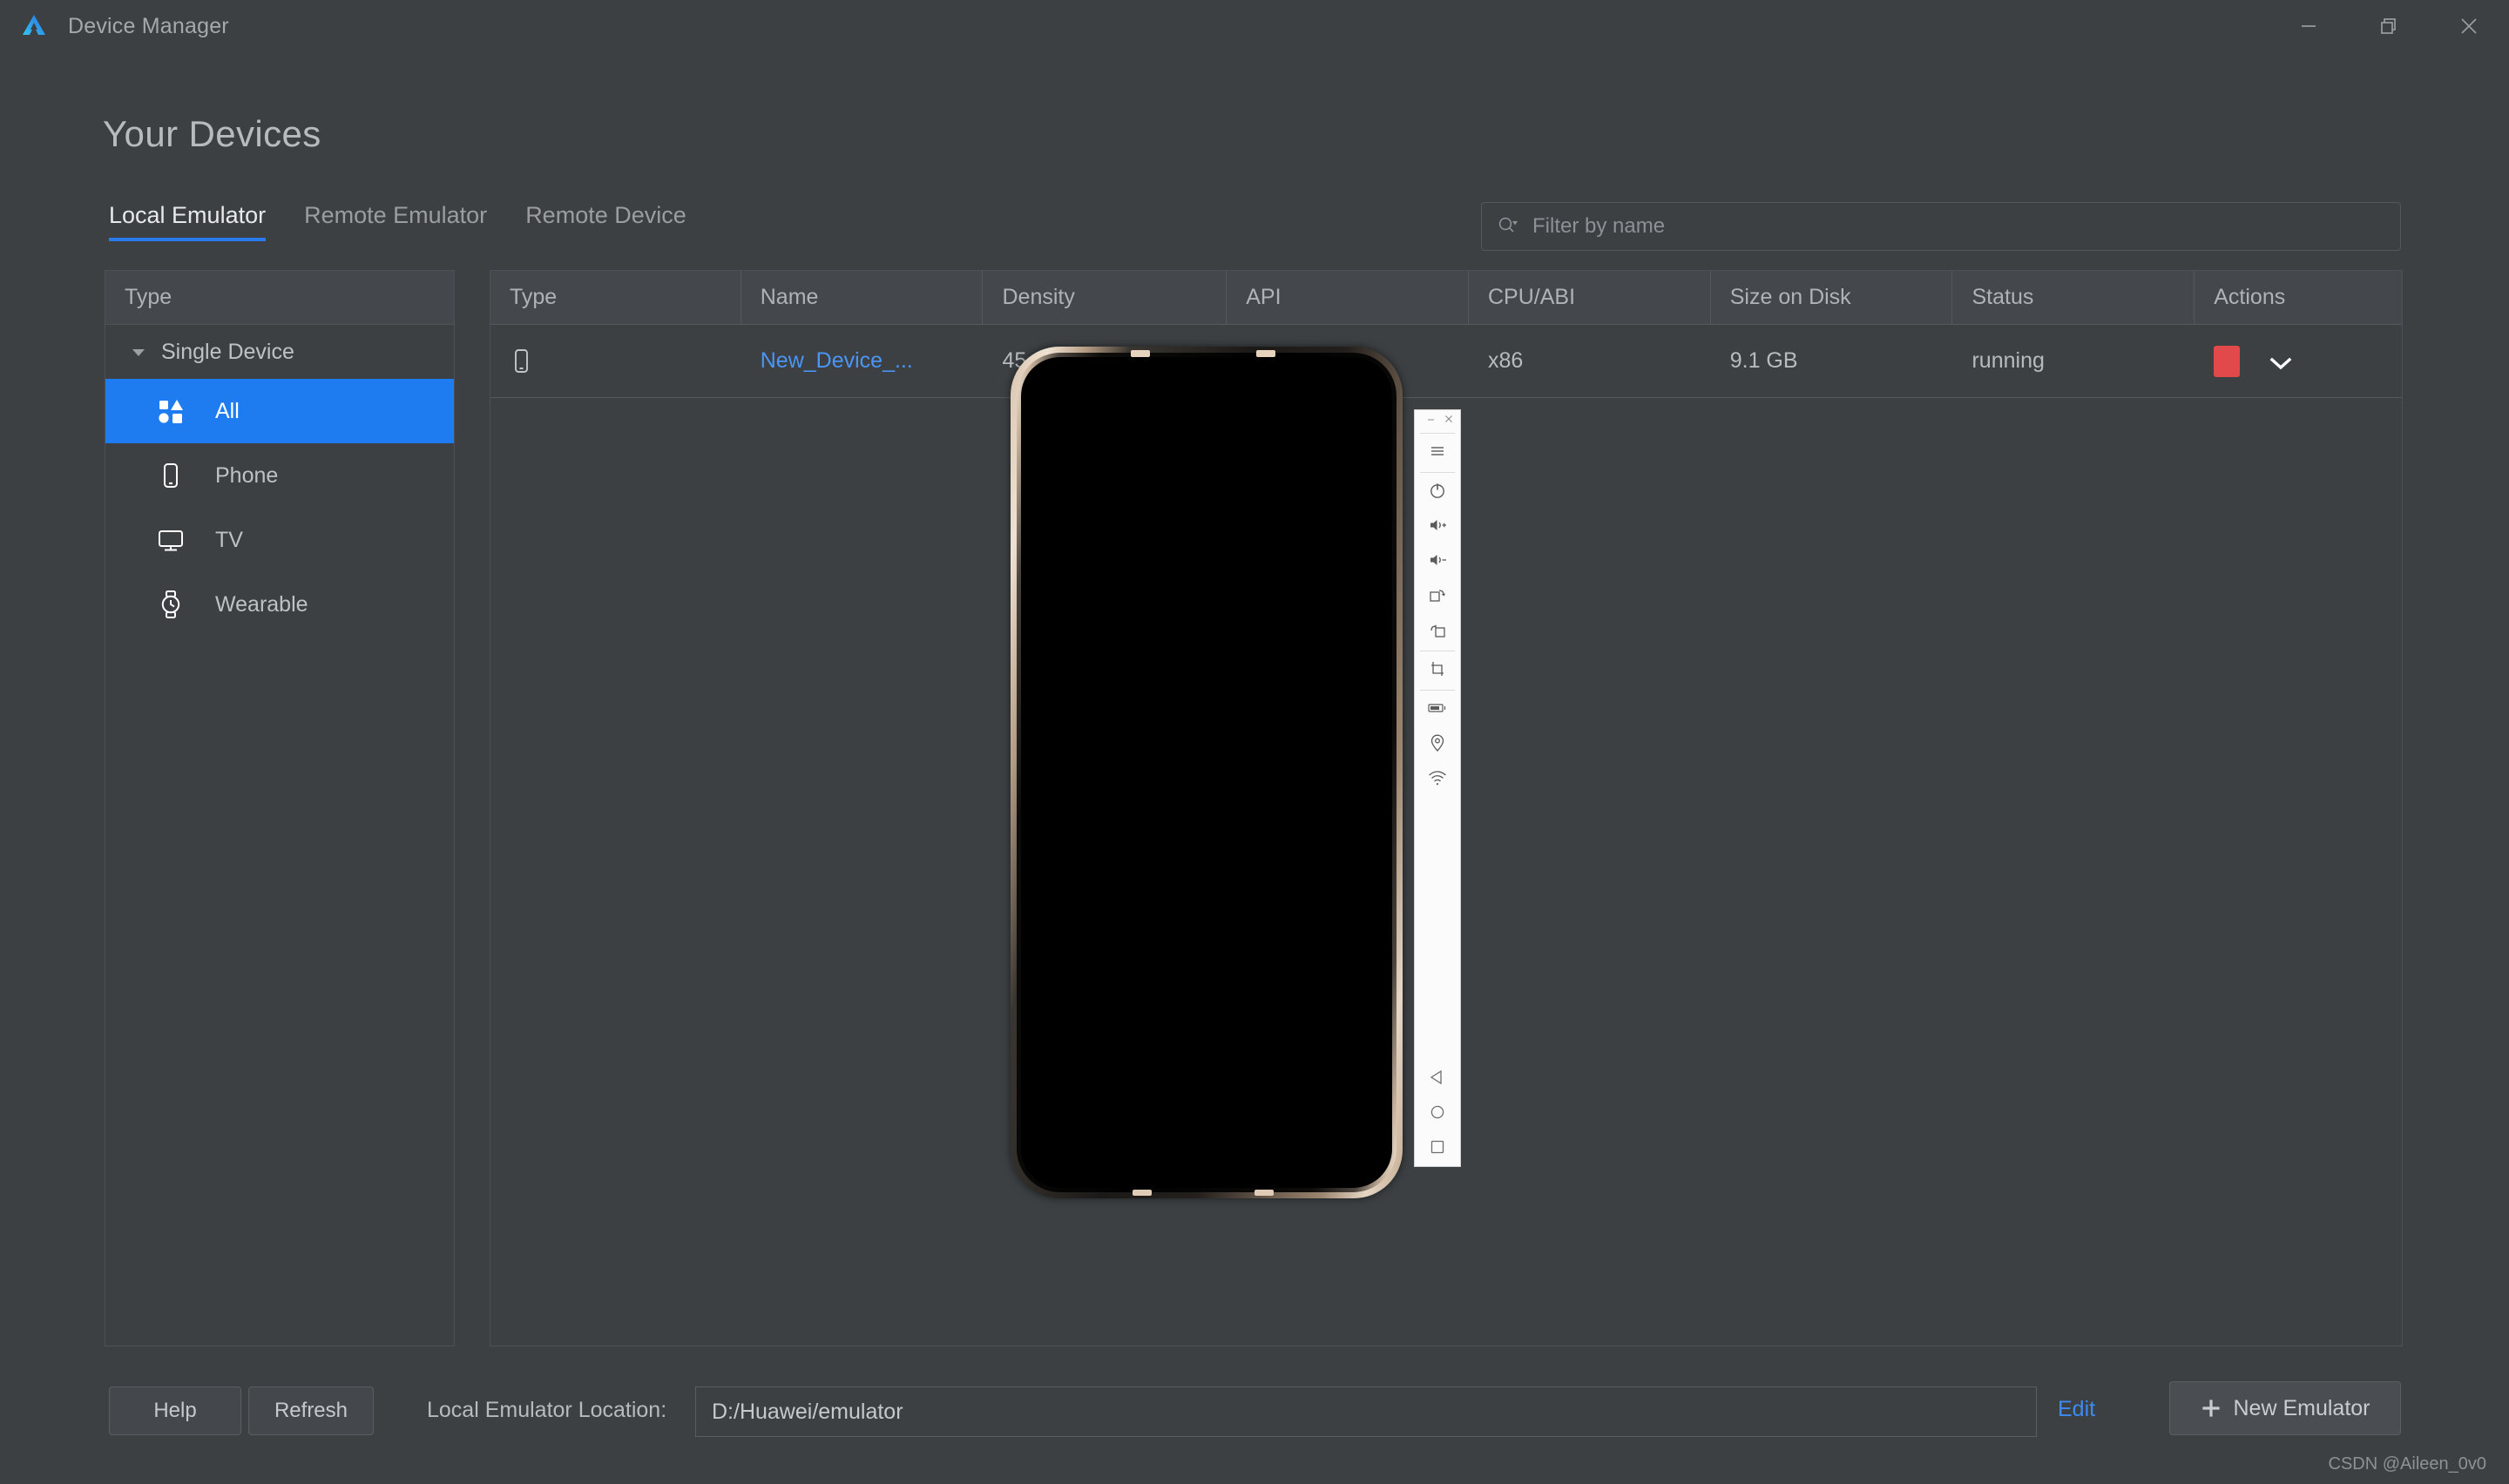 The height and width of the screenshot is (1484, 2509). What do you see at coordinates (261, 604) in the screenshot?
I see `sidebar-item-label: Wearable` at bounding box center [261, 604].